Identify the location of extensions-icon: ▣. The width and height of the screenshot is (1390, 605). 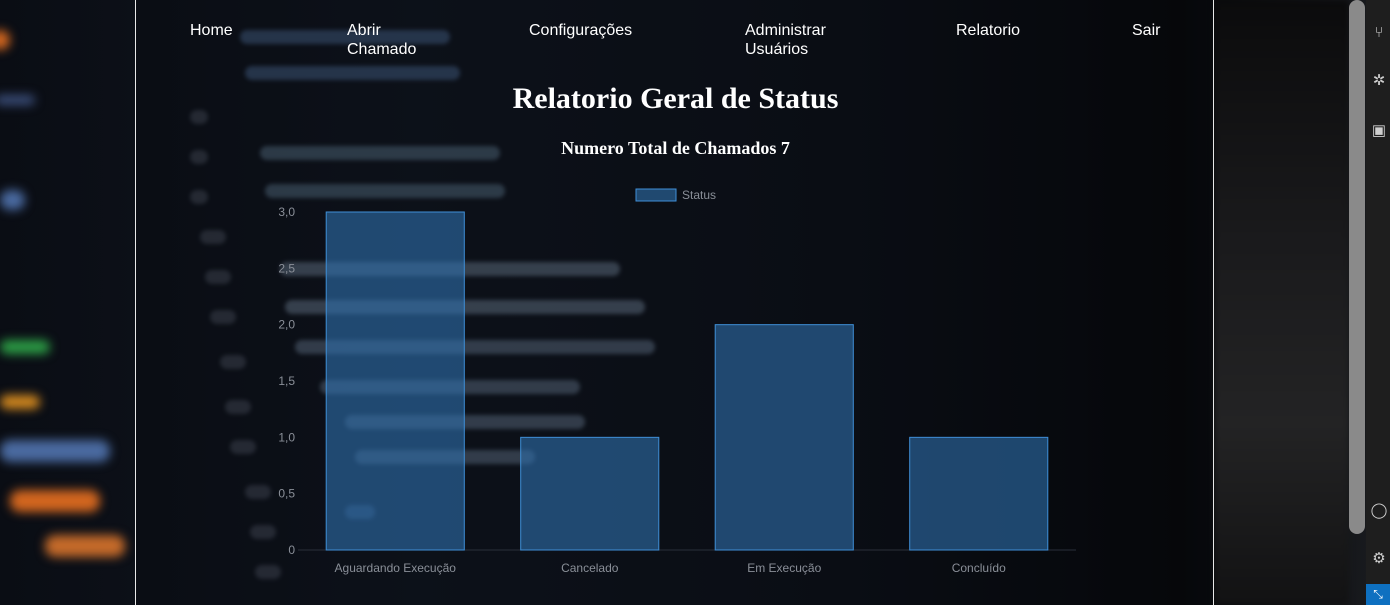
(1379, 131).